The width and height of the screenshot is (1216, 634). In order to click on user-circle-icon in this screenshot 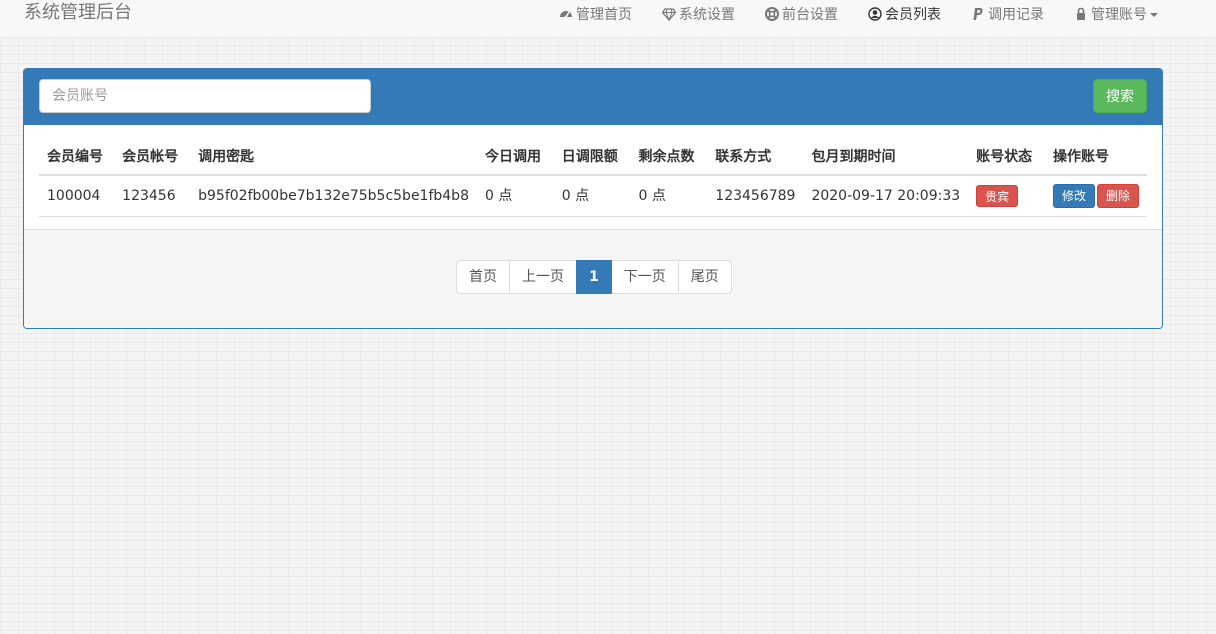, I will do `click(875, 14)`.